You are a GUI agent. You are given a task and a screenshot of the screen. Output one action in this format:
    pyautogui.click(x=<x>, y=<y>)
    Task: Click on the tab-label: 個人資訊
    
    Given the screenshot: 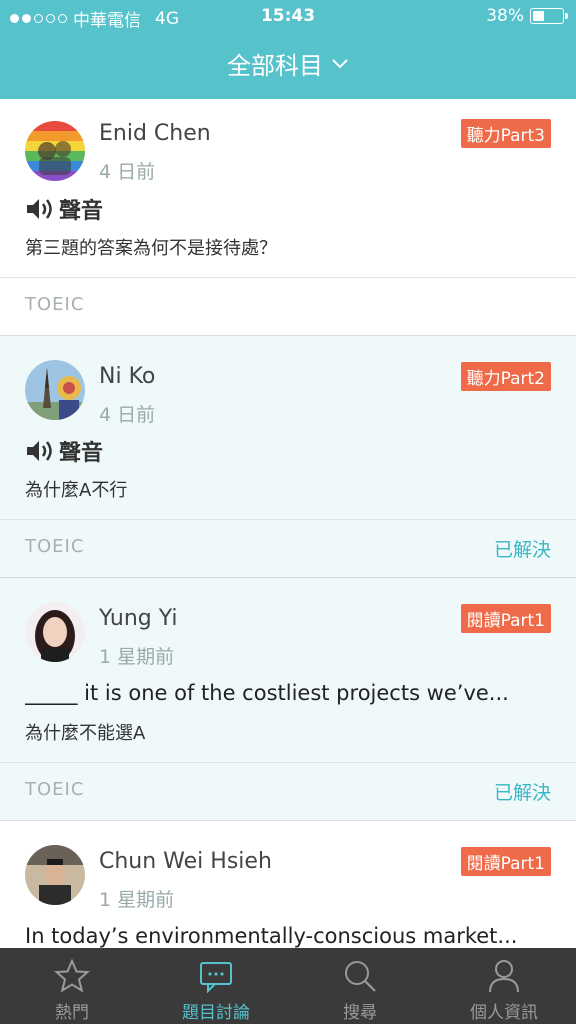 What is the action you would take?
    pyautogui.click(x=504, y=1013)
    